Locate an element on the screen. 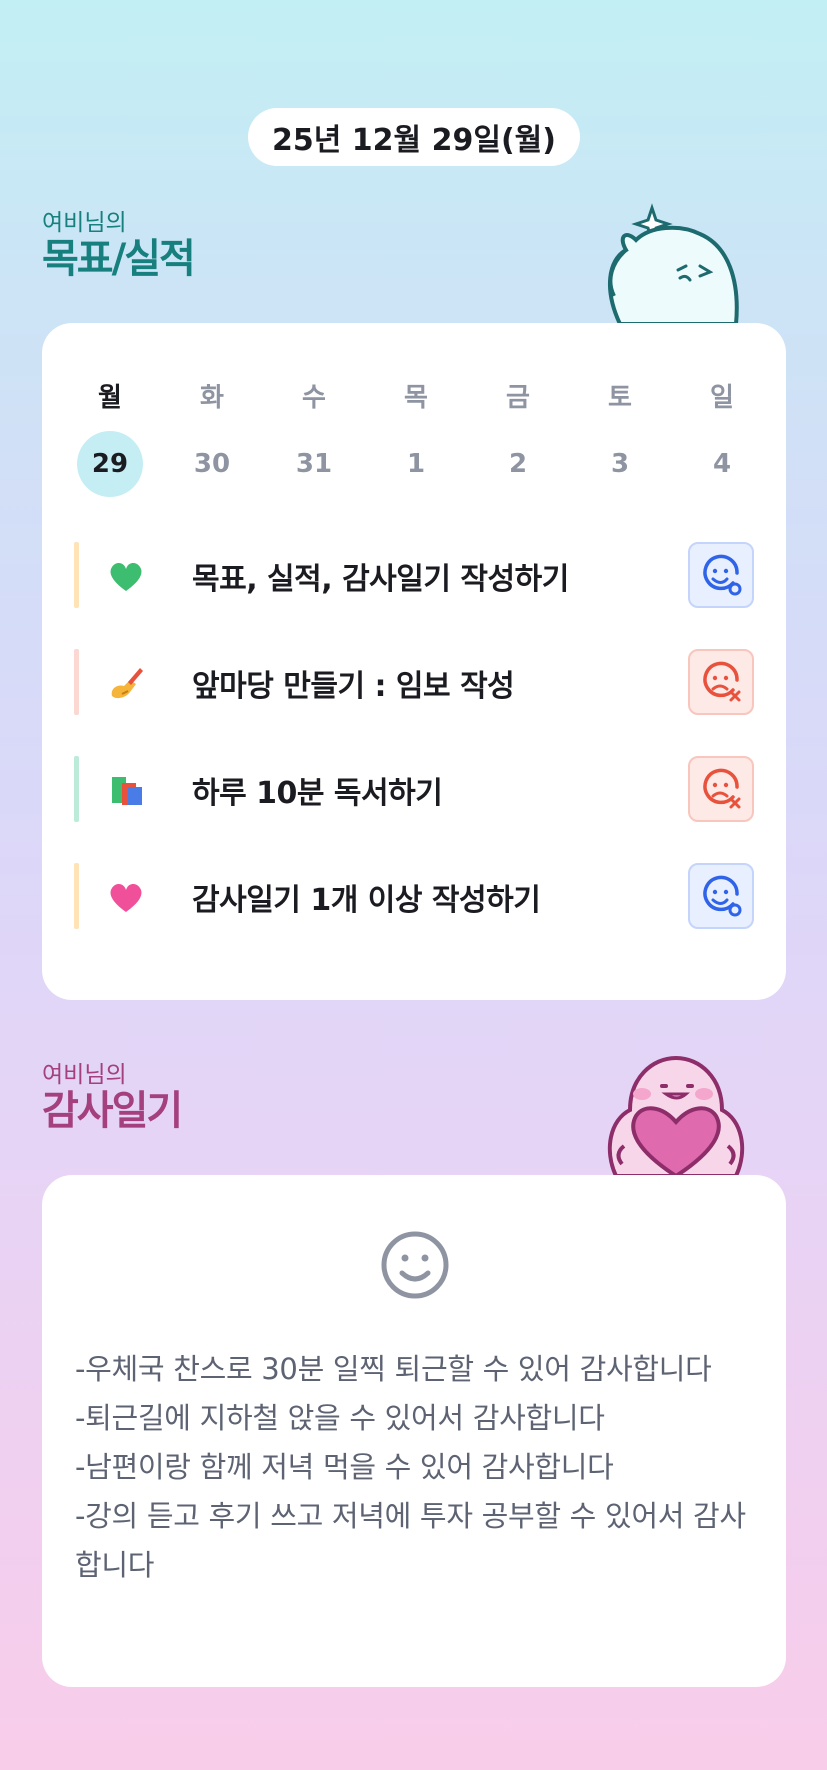 The width and height of the screenshot is (827, 1770). goal-item-label: 앞마당 만들기 : 임보 작성 is located at coordinates (353, 686).